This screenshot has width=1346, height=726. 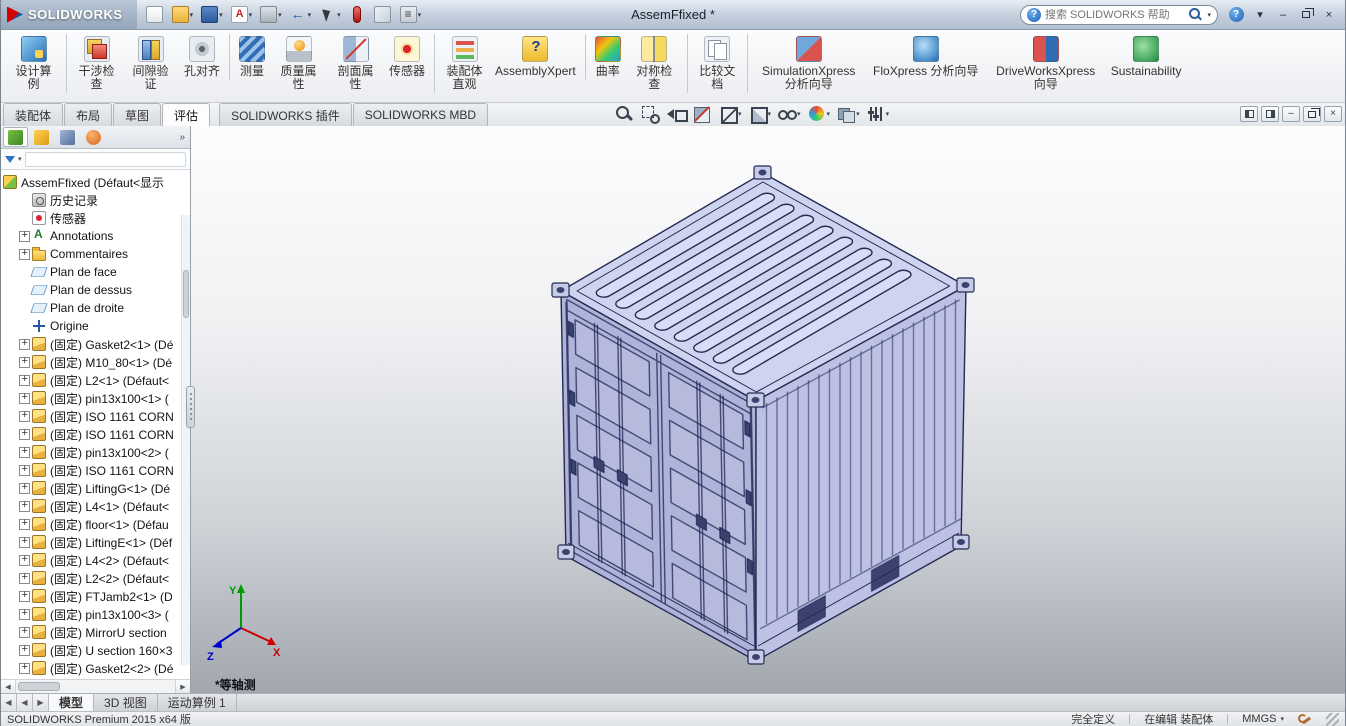 What do you see at coordinates (25, 702) in the screenshot?
I see `tab-scroll-left-button: ◀` at bounding box center [25, 702].